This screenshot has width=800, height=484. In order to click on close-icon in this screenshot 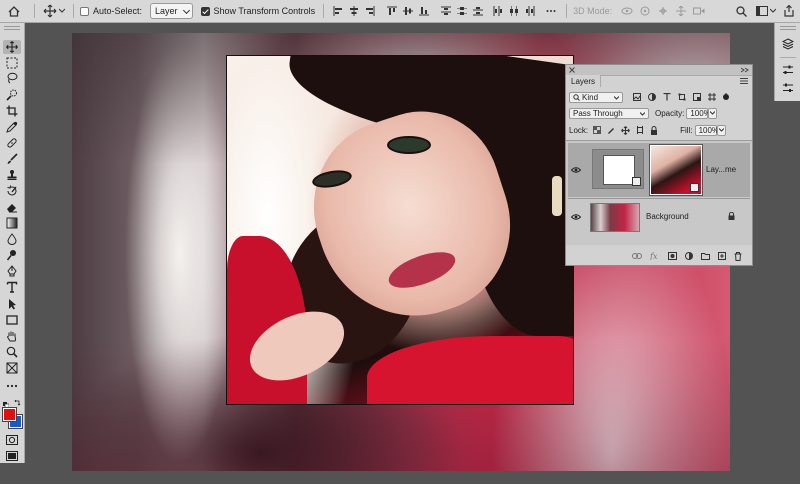, I will do `click(572, 70)`.